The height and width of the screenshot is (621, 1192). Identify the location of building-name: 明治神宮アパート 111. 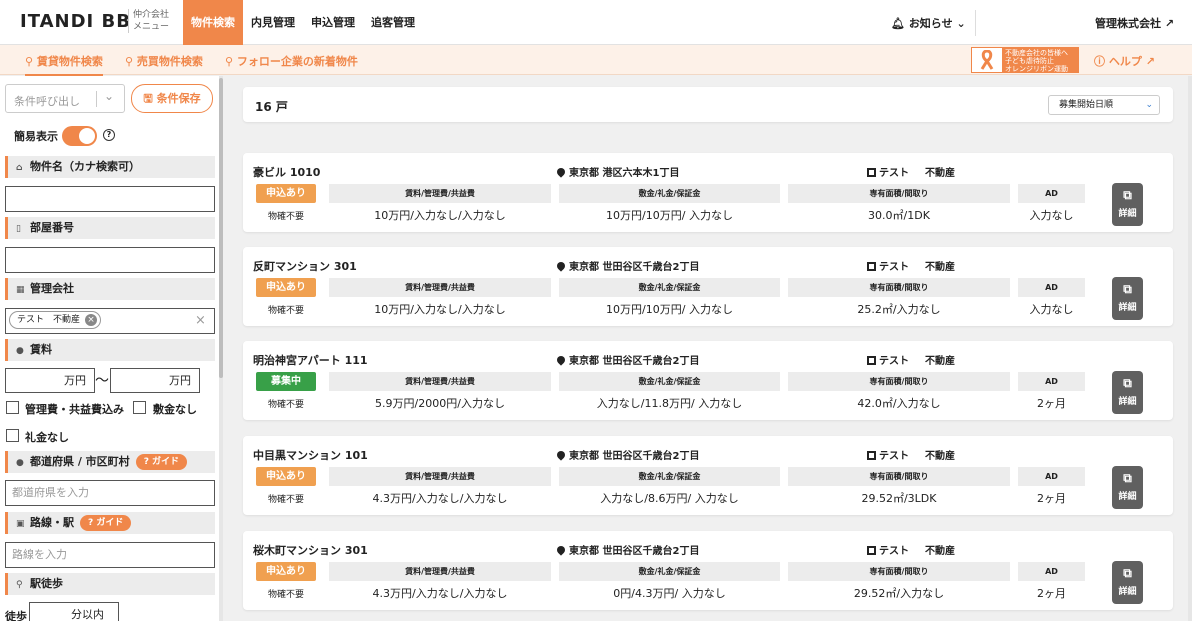
(310, 360).